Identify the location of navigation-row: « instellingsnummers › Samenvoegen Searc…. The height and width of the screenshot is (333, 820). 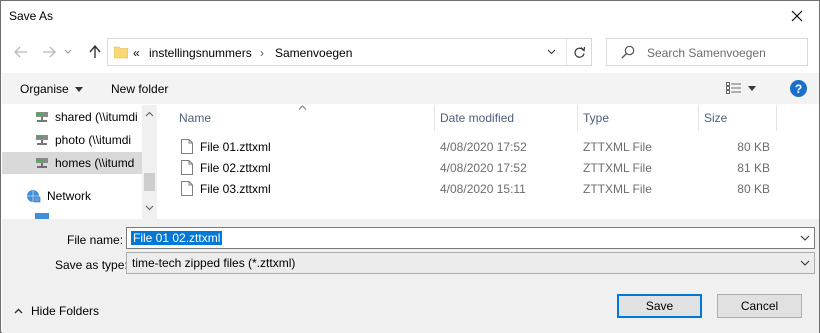
(410, 52).